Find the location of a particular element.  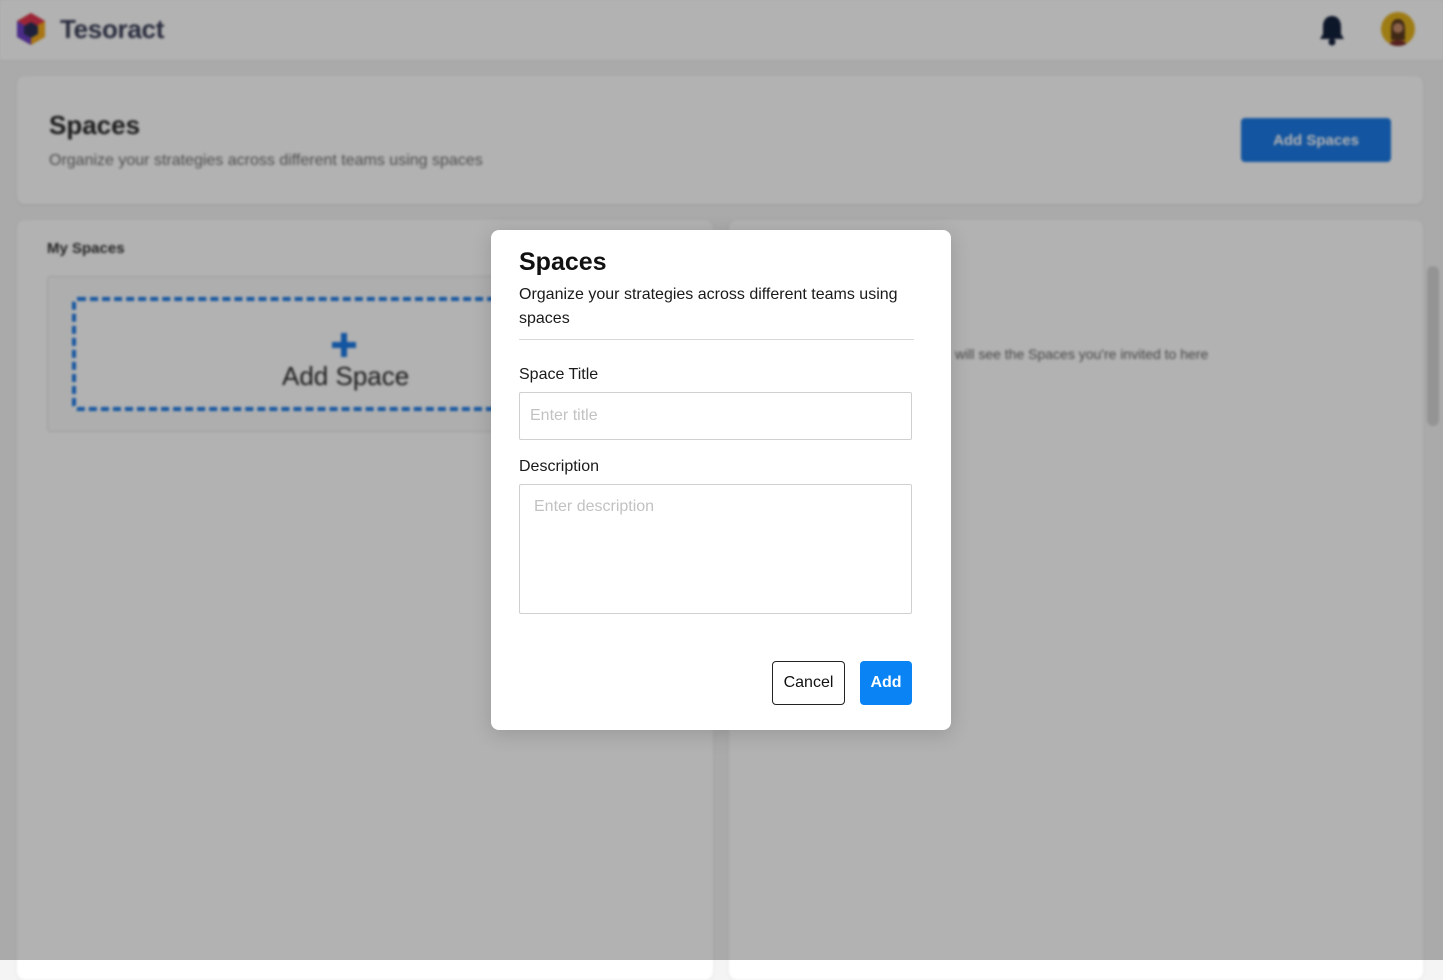

add-button: Add is located at coordinates (886, 683).